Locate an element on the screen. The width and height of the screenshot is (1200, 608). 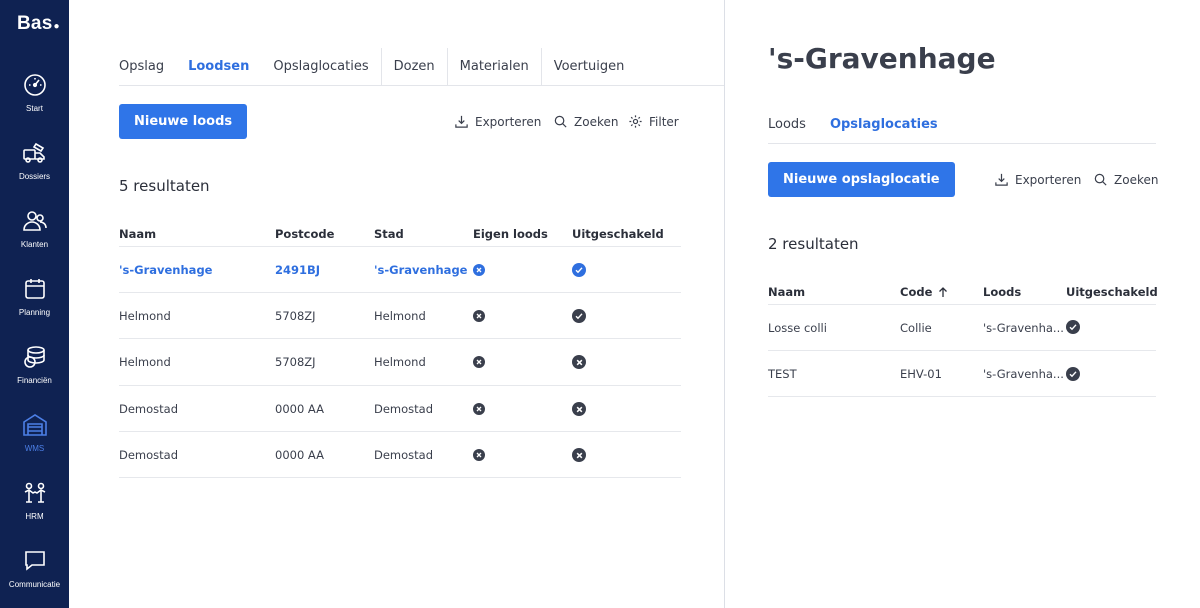
sidebar-item-label: HRM is located at coordinates (34, 516).